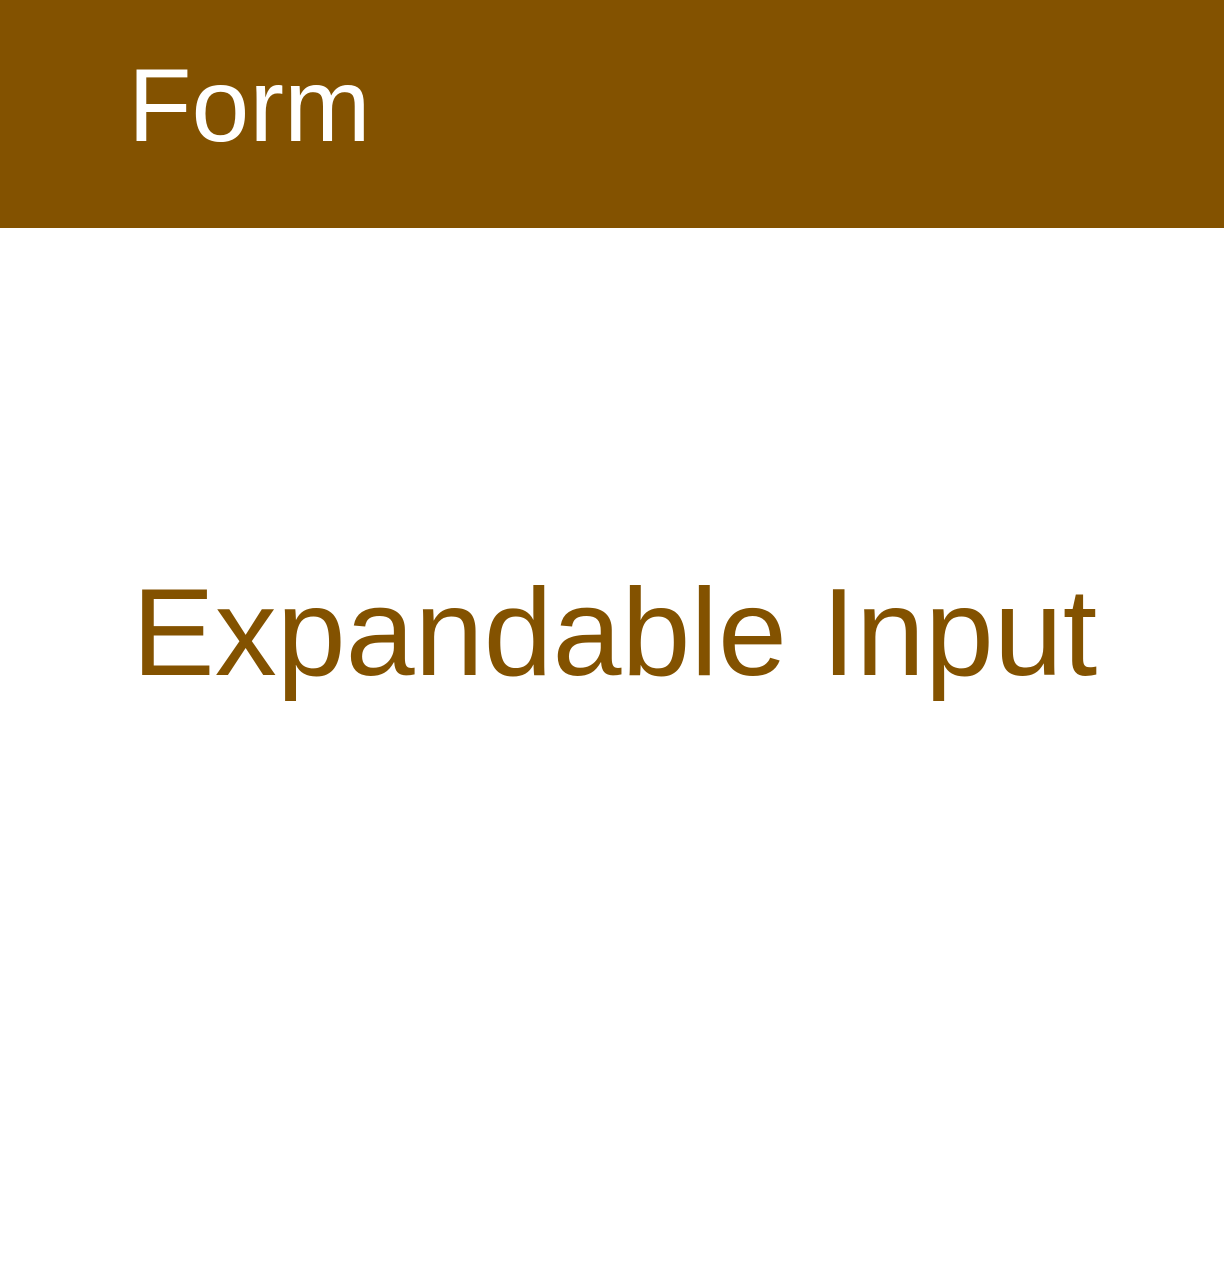  Describe the element at coordinates (249, 106) in the screenshot. I see `header-title: Form` at that location.